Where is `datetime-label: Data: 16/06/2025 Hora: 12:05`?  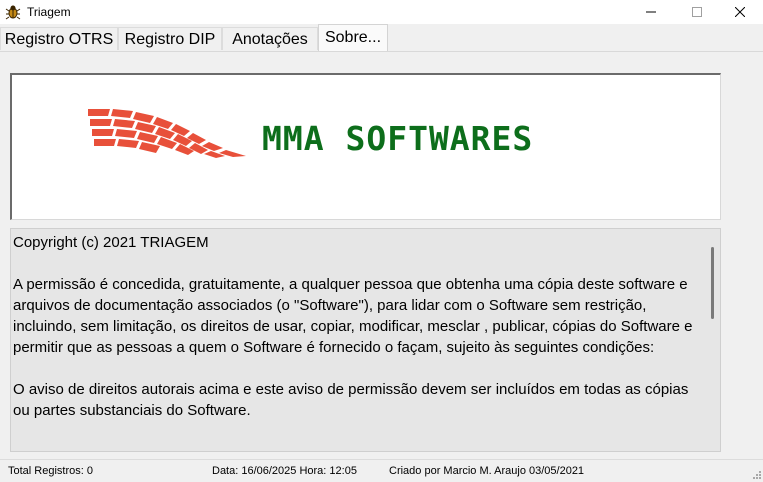 datetime-label: Data: 16/06/2025 Hora: 12:05 is located at coordinates (284, 471).